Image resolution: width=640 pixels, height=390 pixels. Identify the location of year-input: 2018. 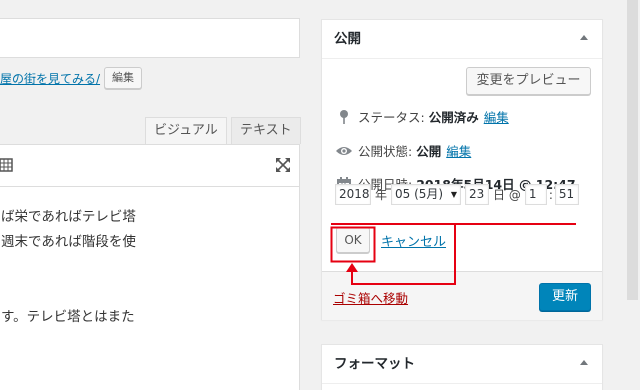
(353, 194).